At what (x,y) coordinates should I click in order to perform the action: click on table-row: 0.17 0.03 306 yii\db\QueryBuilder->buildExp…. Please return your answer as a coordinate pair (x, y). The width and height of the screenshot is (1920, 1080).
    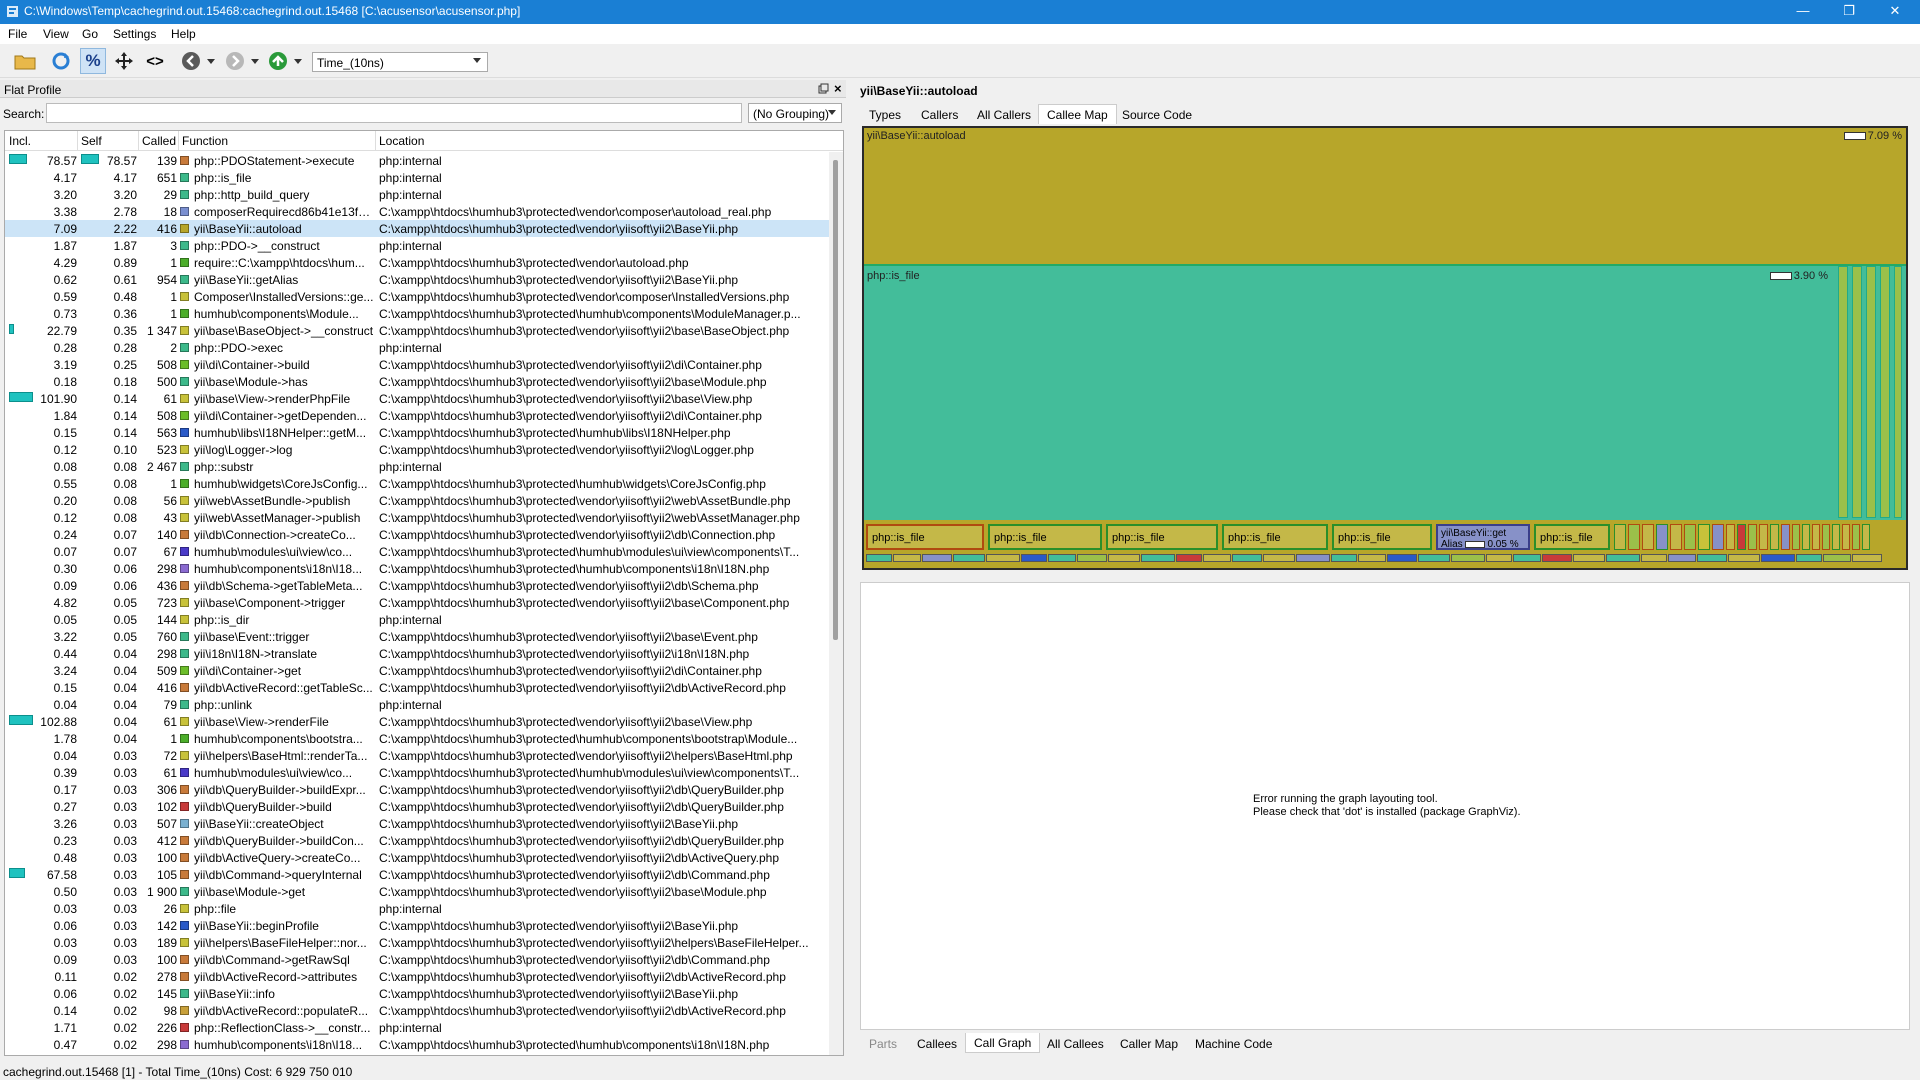
    Looking at the image, I should click on (418, 789).